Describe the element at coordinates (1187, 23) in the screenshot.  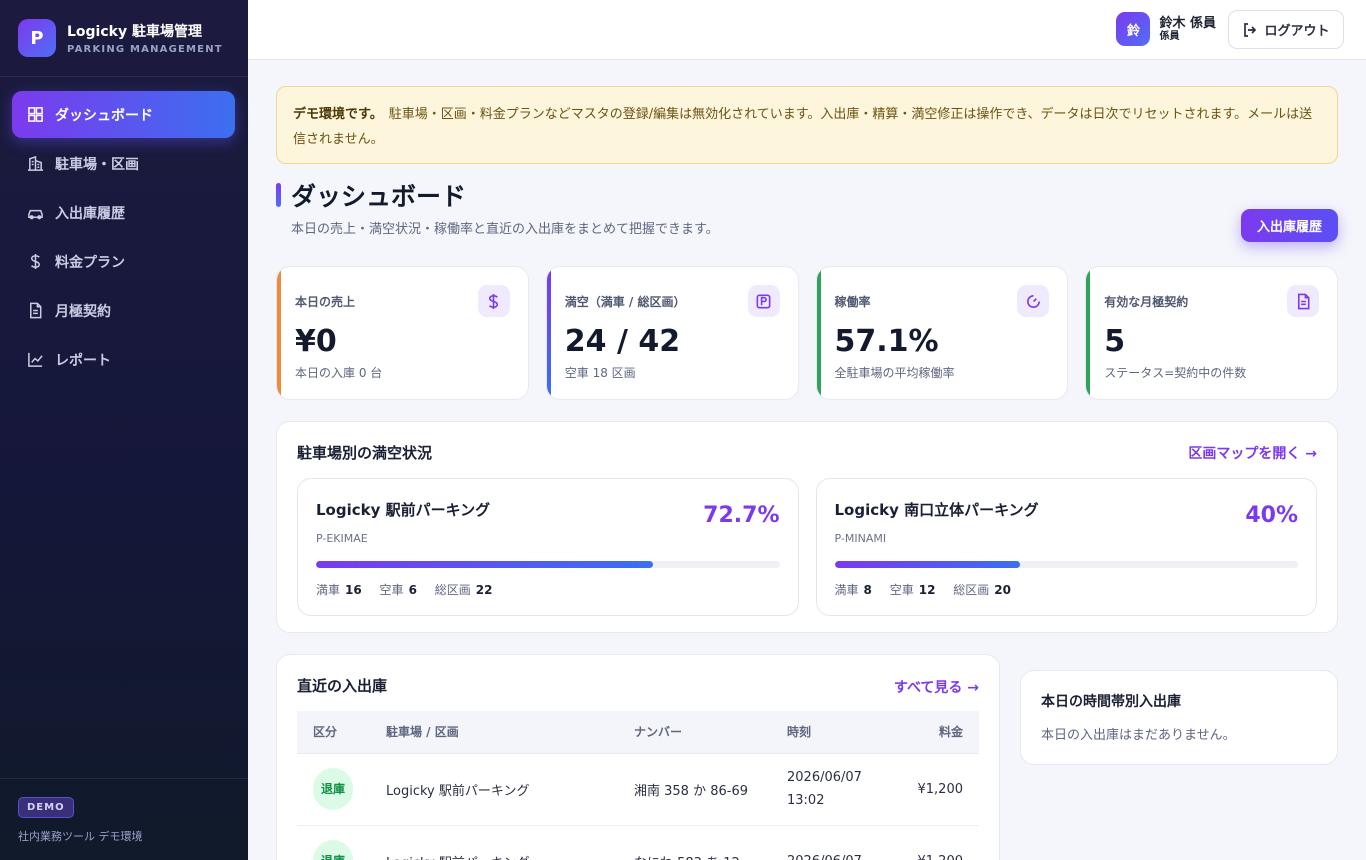
I see `user-name: 鈴木 係員` at that location.